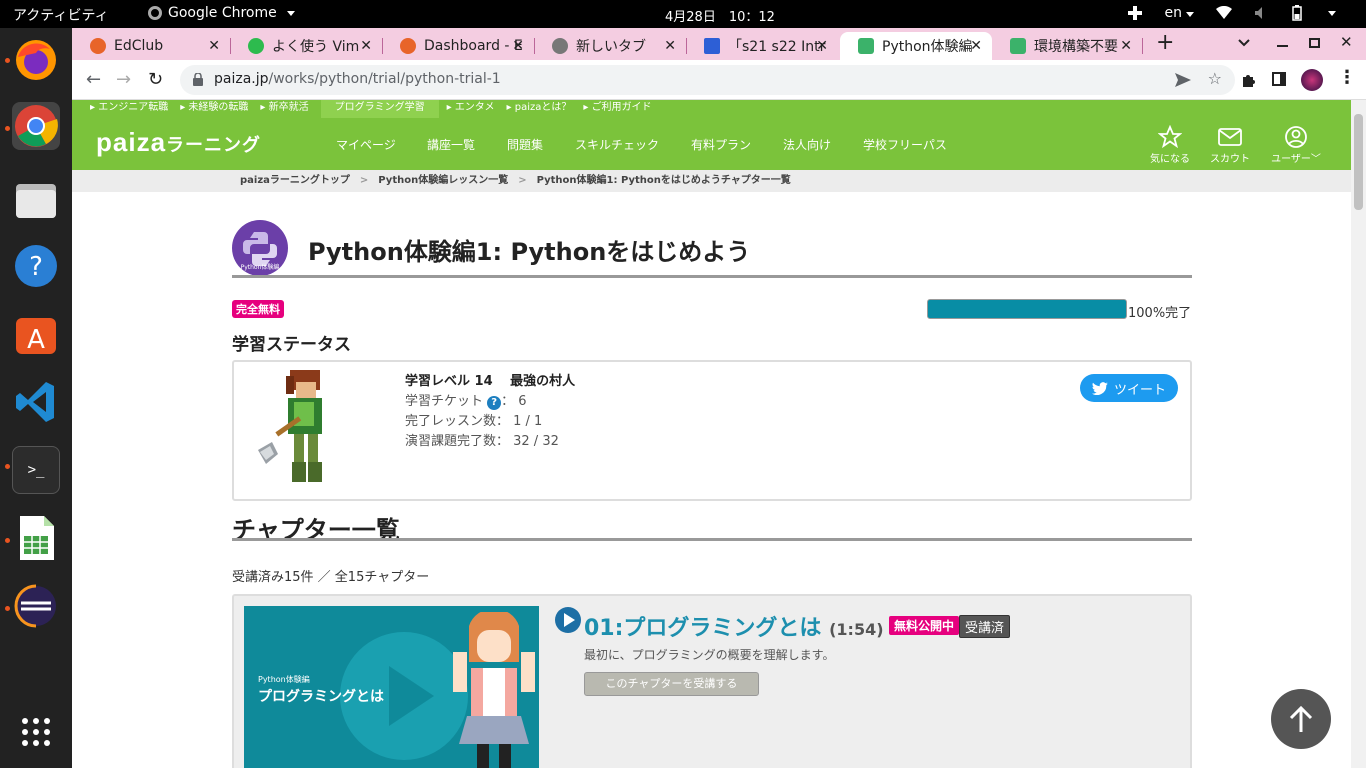 The image size is (1366, 768). What do you see at coordinates (490, 381) in the screenshot?
I see `level-text: 学習レベル 14 最強の村人` at bounding box center [490, 381].